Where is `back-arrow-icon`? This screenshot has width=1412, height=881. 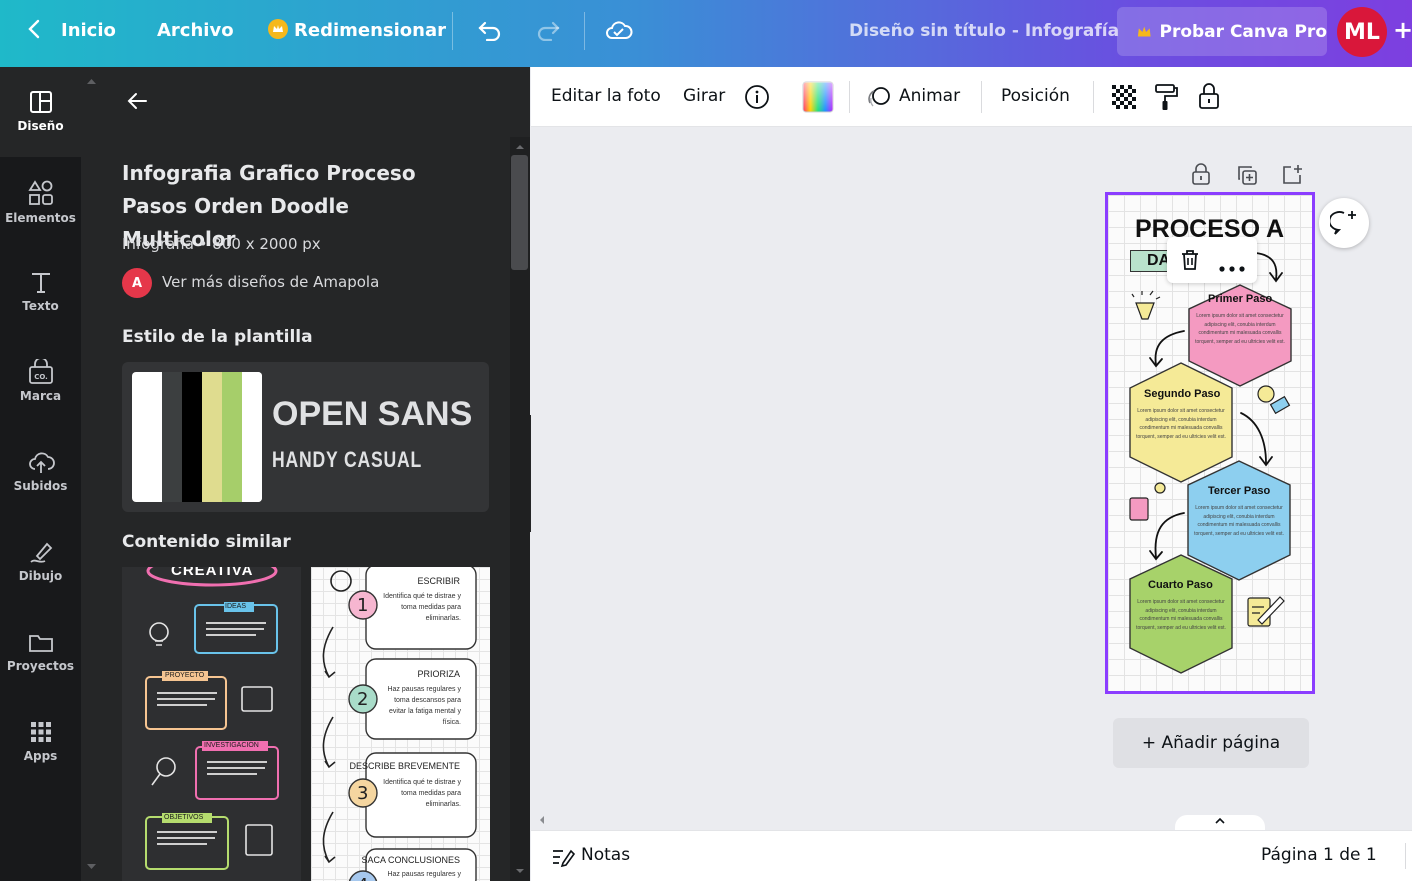 back-arrow-icon is located at coordinates (137, 103).